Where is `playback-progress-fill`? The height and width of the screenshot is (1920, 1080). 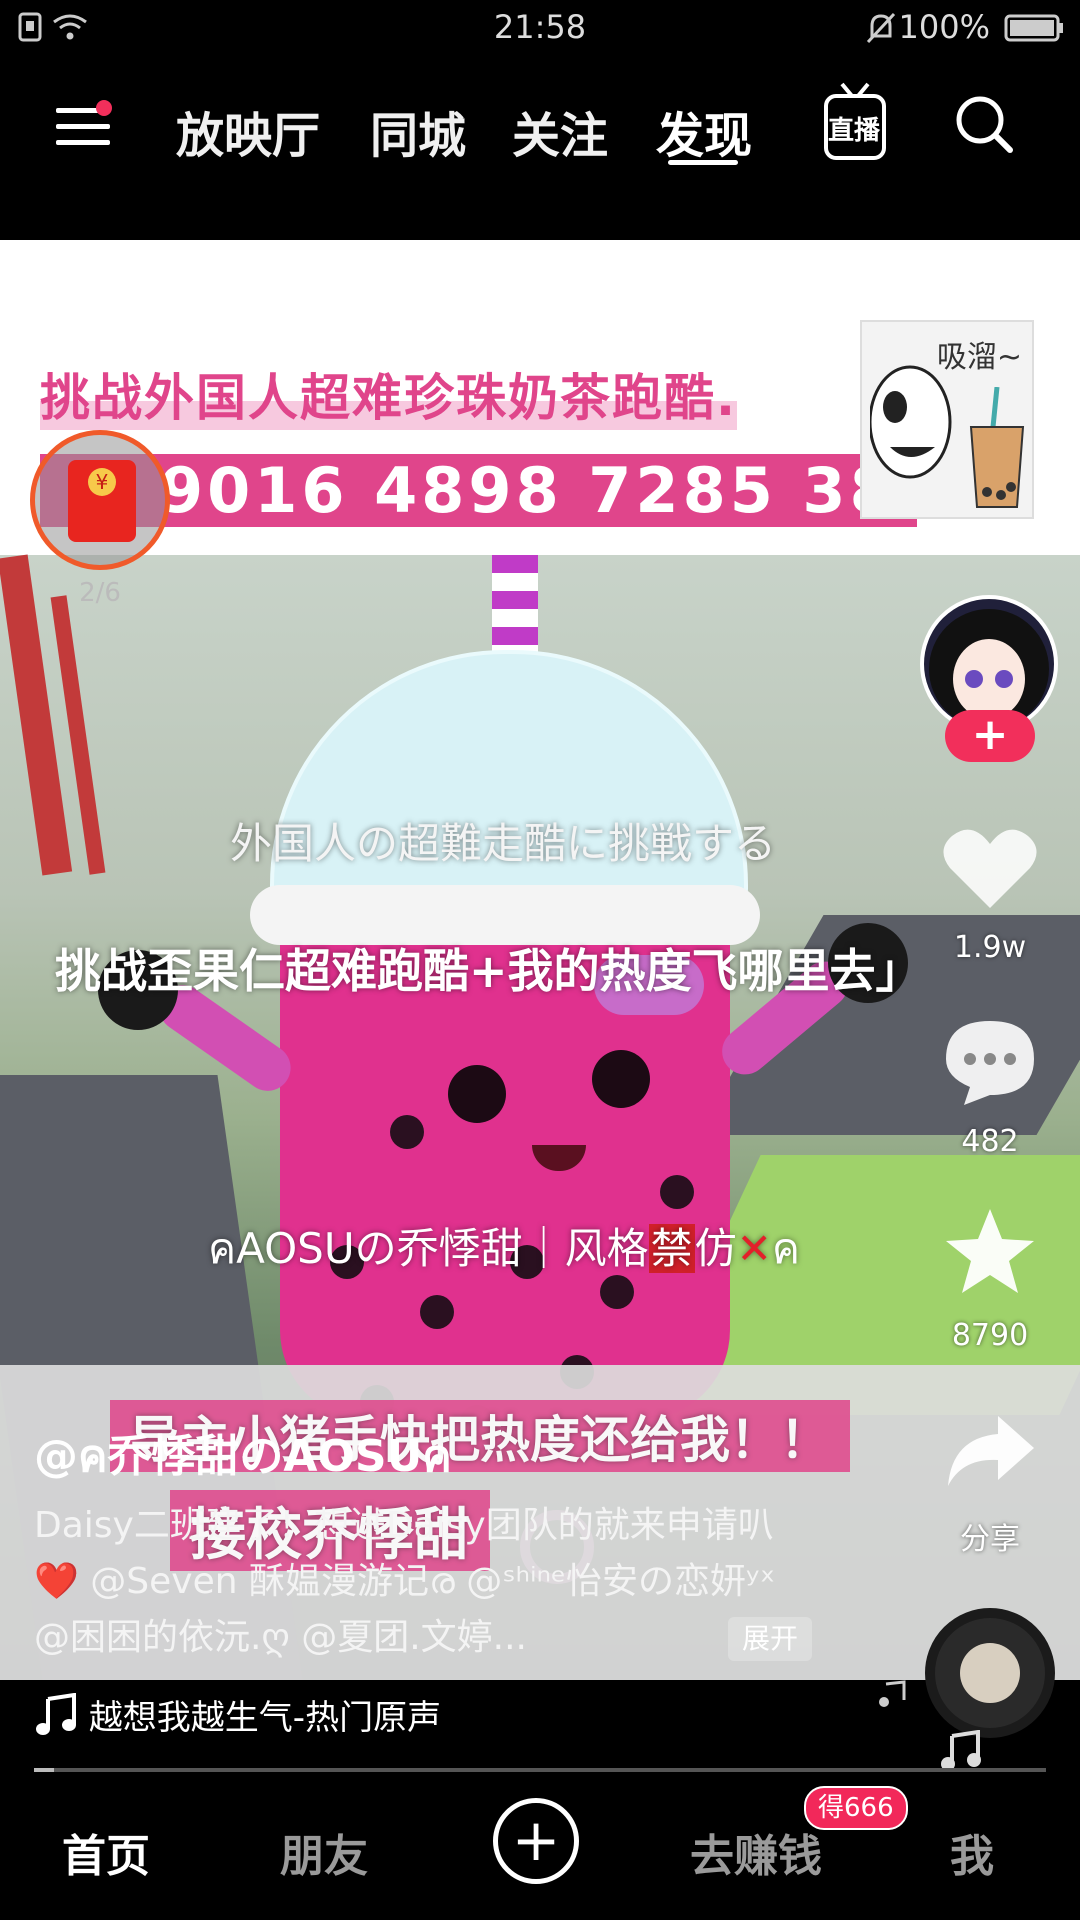
playback-progress-fill is located at coordinates (44, 1770).